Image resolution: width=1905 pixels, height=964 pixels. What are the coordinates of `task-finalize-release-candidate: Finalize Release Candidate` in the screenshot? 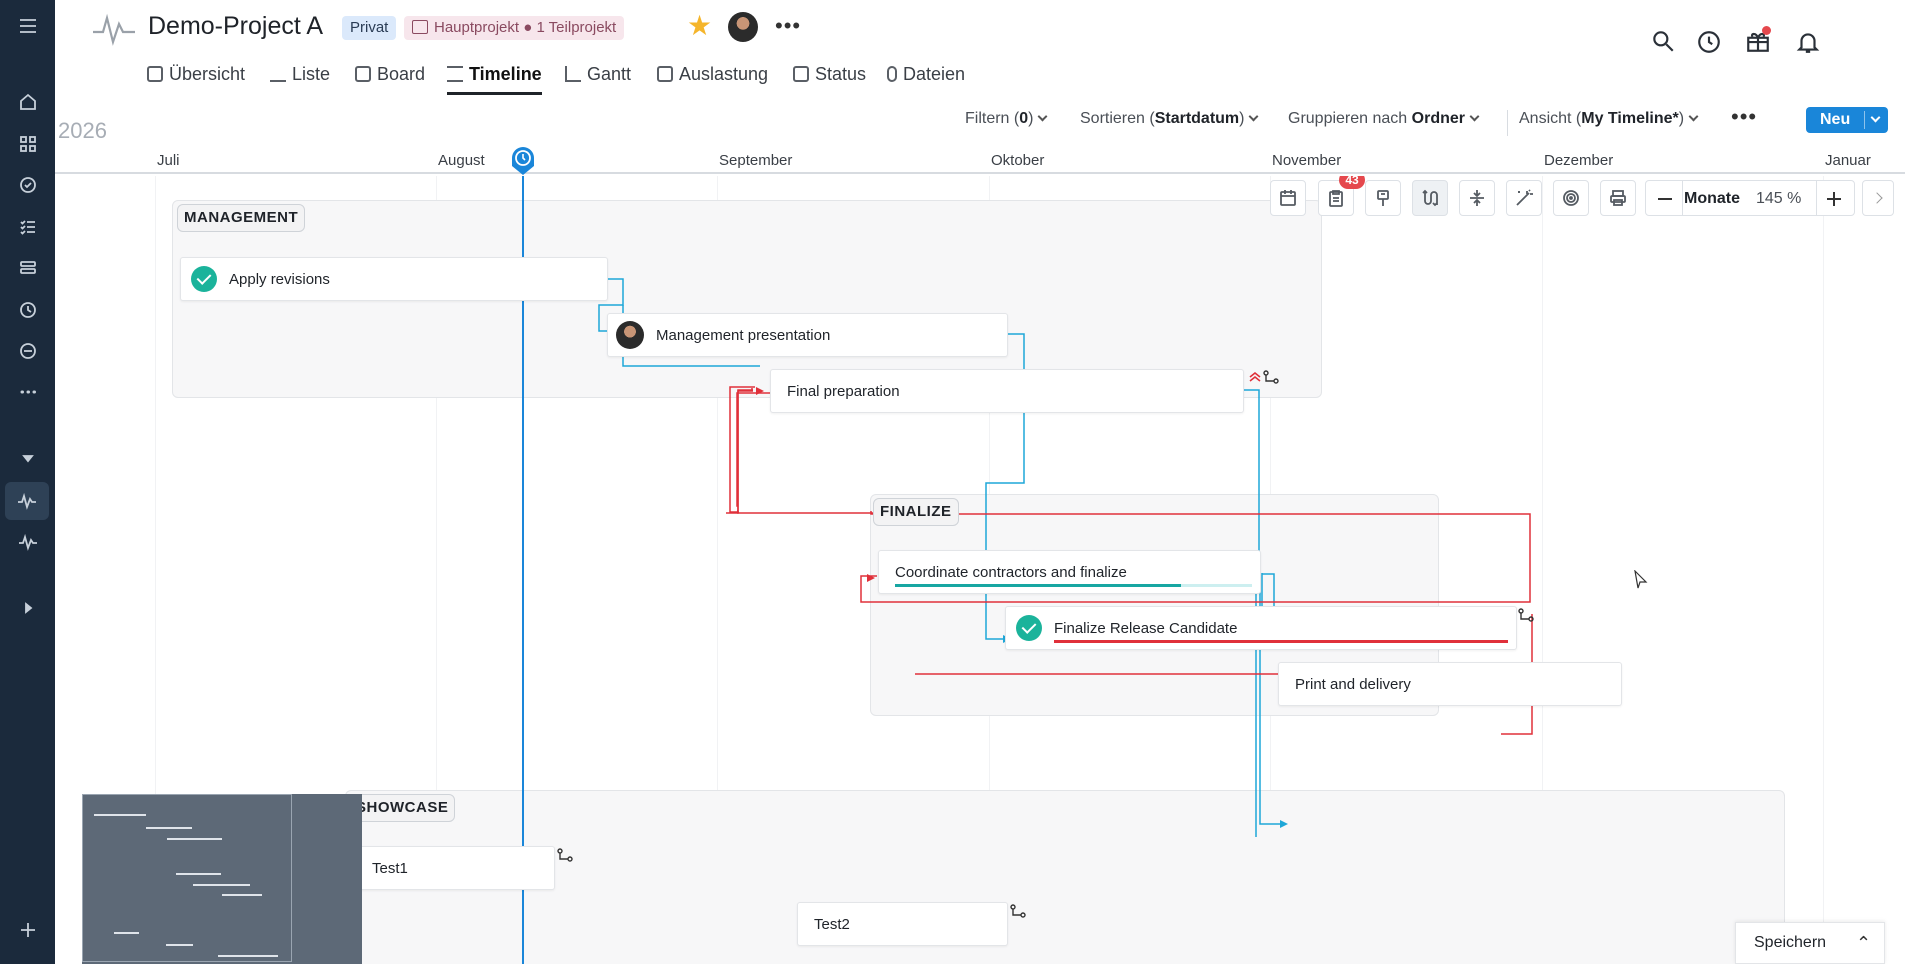 It's located at (1261, 628).